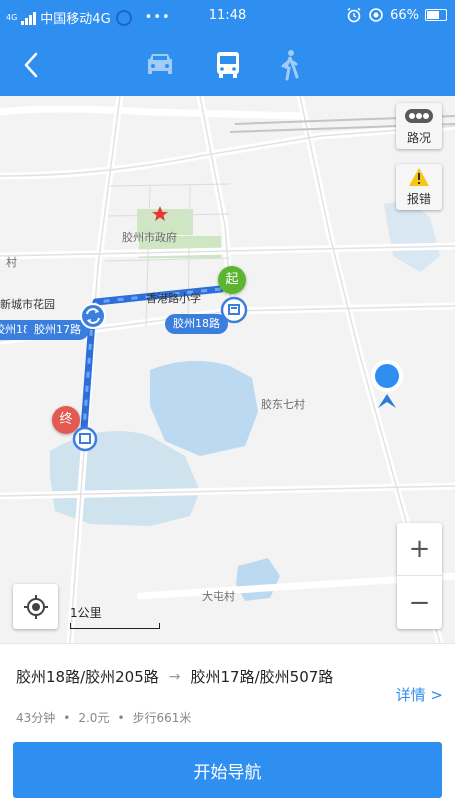  I want to click on report-label: 报错, so click(418, 199).